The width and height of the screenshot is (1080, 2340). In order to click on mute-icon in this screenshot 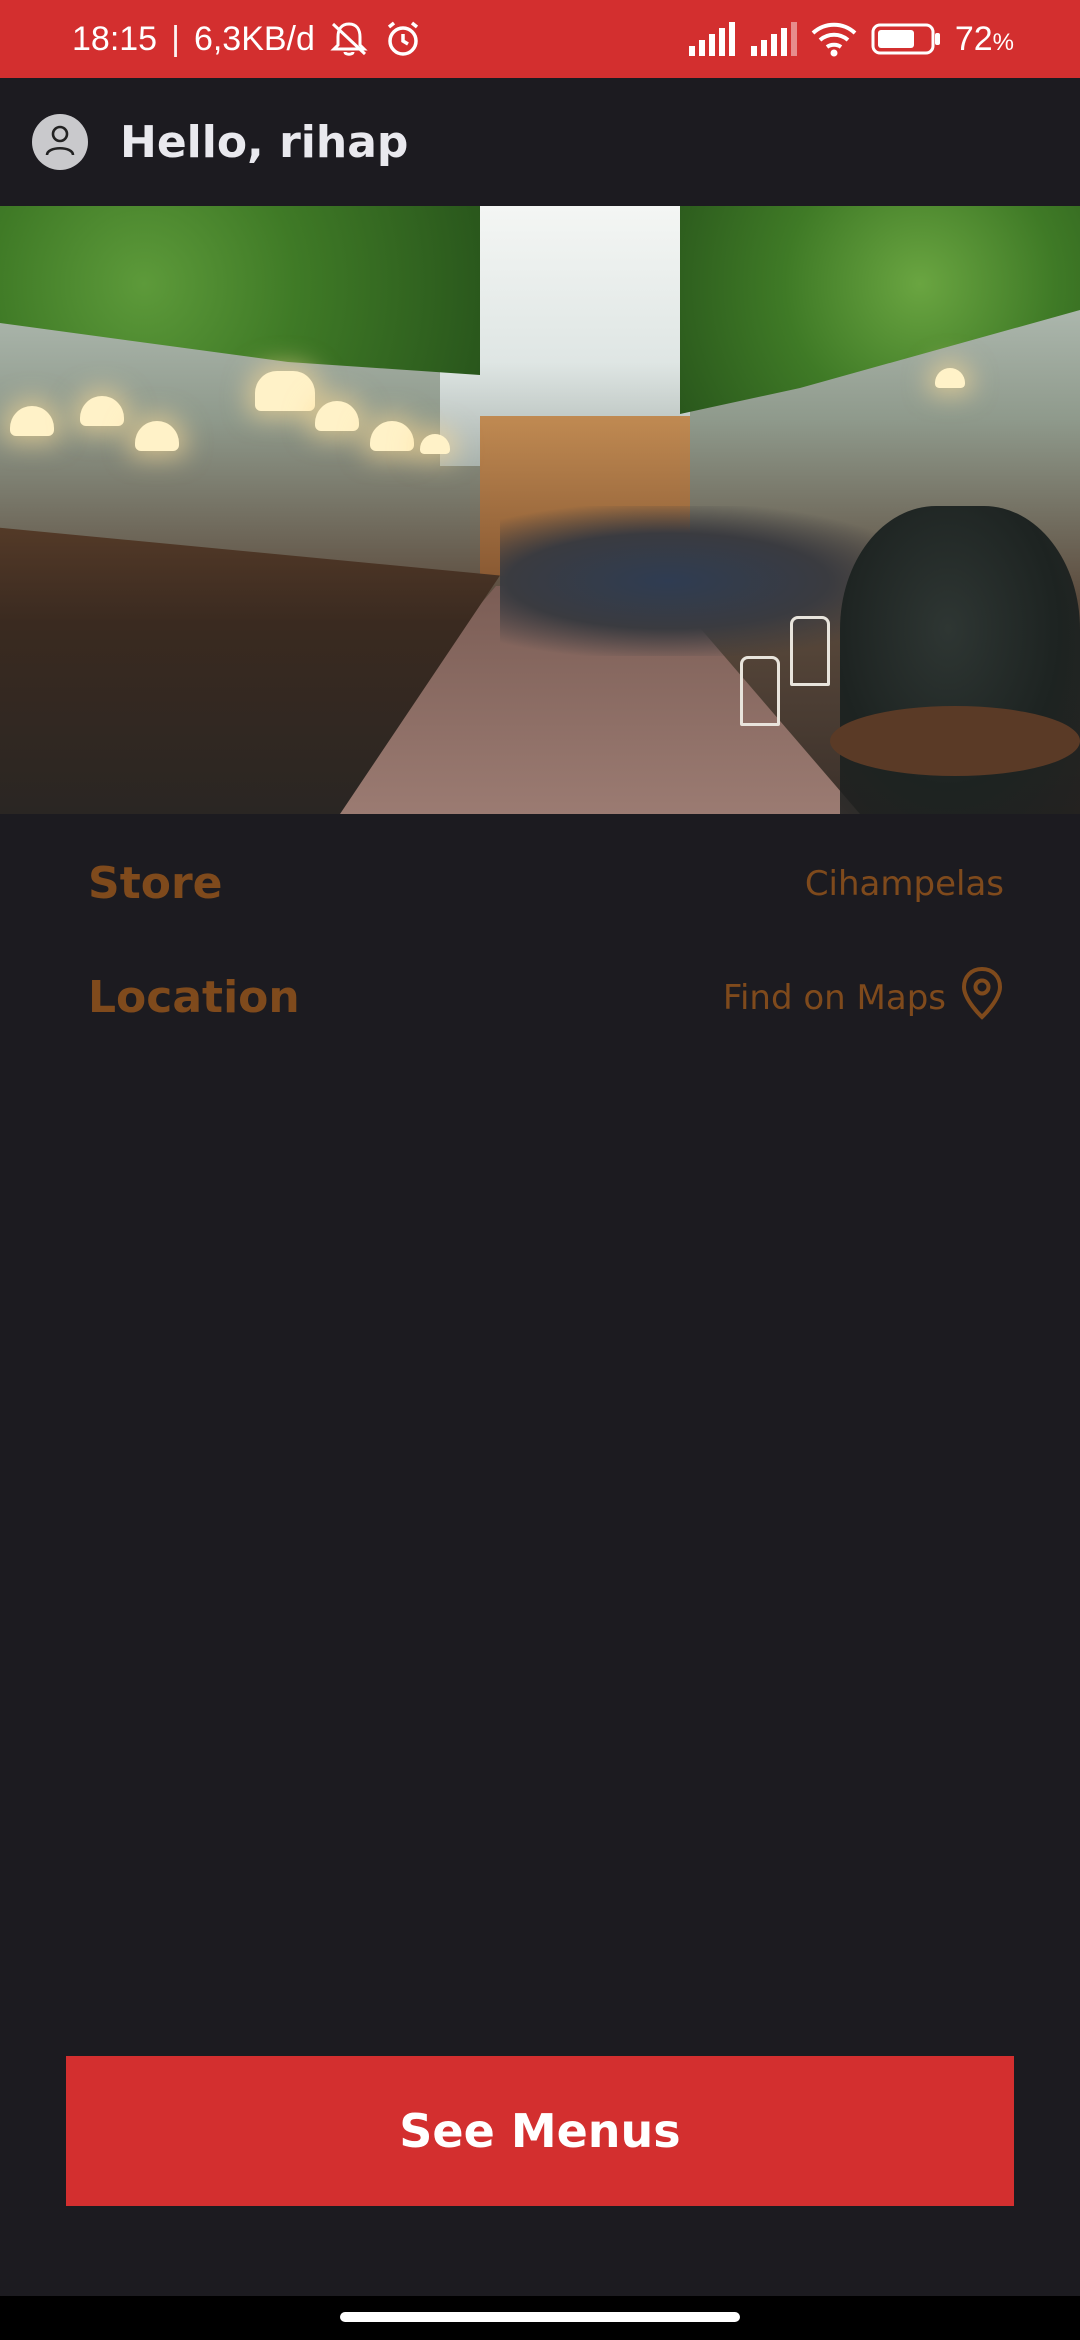, I will do `click(349, 39)`.